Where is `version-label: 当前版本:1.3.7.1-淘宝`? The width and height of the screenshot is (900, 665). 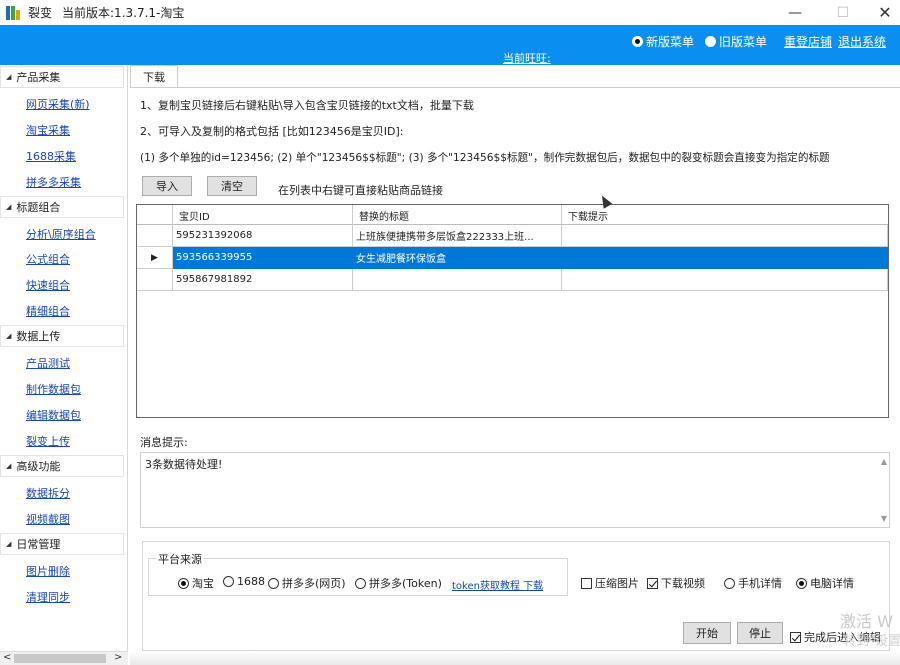
version-label: 当前版本:1.3.7.1-淘宝 is located at coordinates (123, 13).